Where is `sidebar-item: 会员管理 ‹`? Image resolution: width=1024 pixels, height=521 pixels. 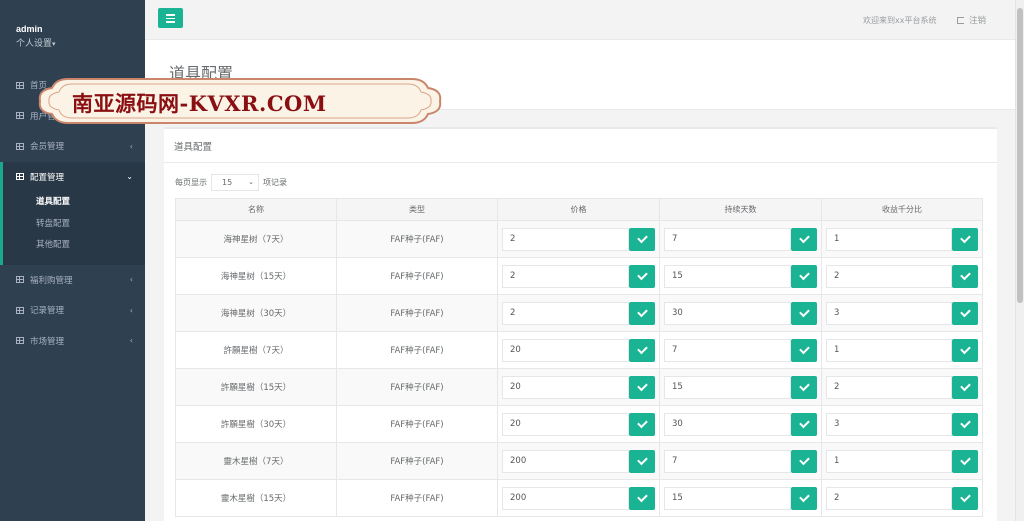 sidebar-item: 会员管理 ‹ is located at coordinates (72, 146).